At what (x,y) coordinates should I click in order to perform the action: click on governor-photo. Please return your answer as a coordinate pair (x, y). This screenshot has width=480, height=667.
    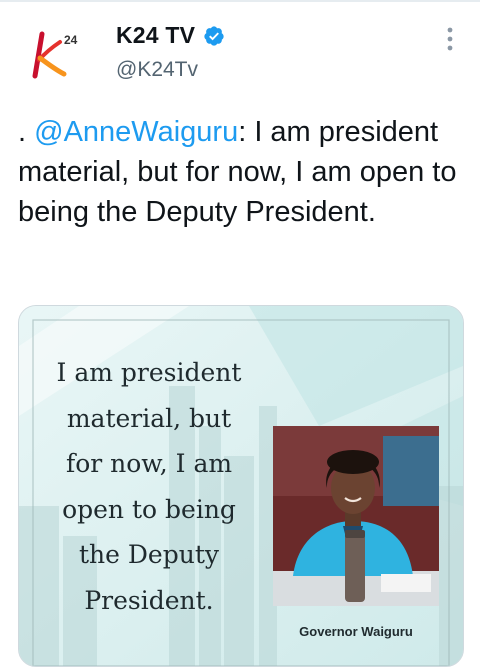
    Looking at the image, I should click on (356, 516).